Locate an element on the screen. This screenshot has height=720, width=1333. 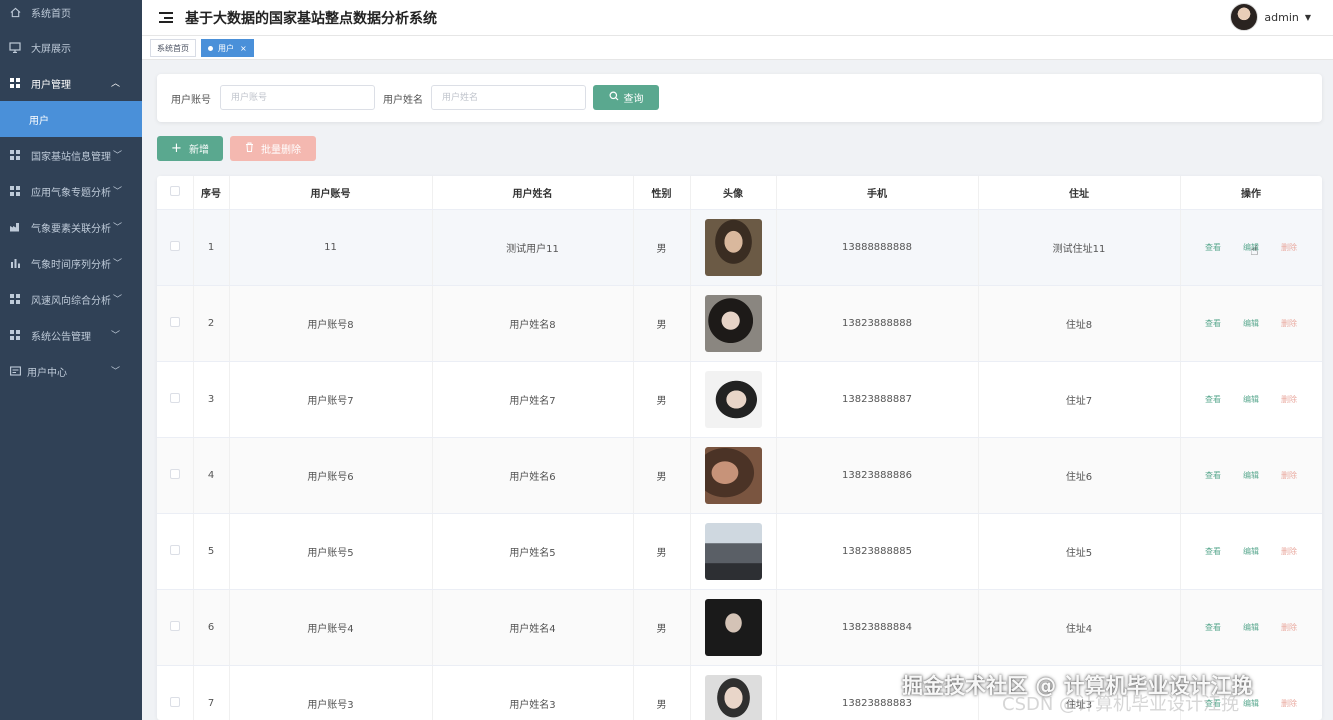
tab-label: 系统首页 is located at coordinates (173, 48).